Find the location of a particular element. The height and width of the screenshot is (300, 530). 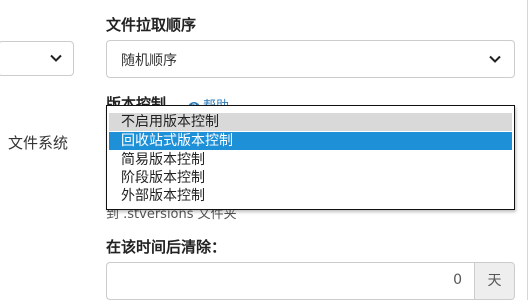

version-option-simple: 简易版本控制 is located at coordinates (310, 160).